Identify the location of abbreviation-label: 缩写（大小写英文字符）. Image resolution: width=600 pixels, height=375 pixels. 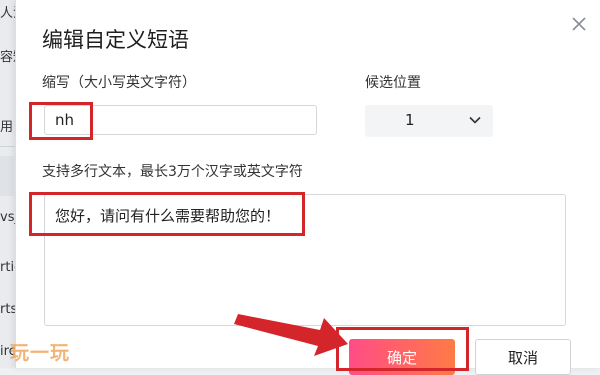
(119, 83).